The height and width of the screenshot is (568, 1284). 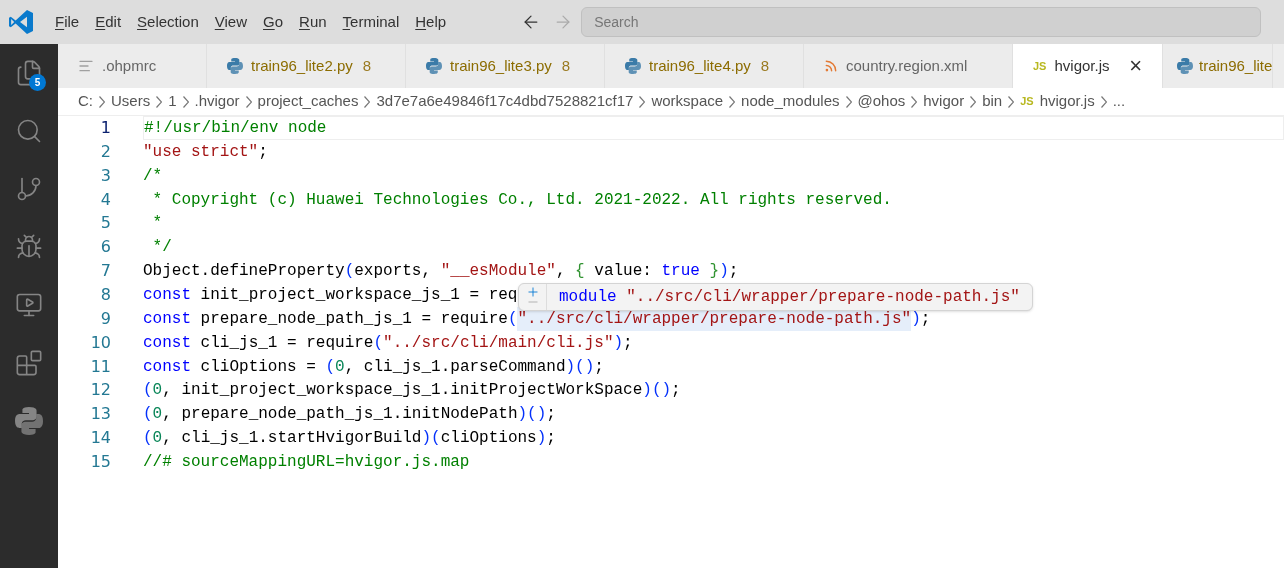 I want to click on search-icon, so click(x=29, y=131).